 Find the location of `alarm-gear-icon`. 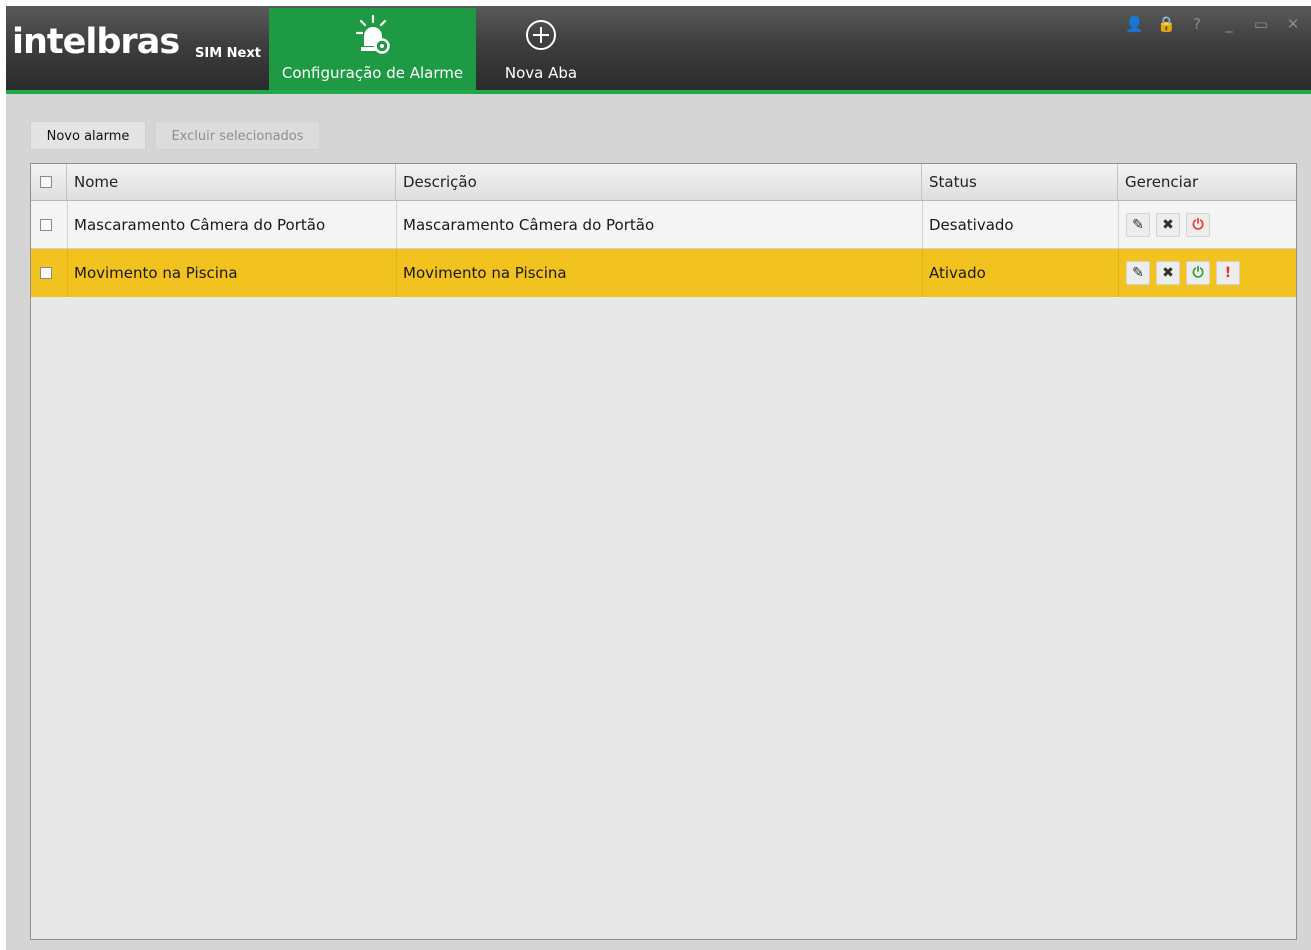

alarm-gear-icon is located at coordinates (372, 34).